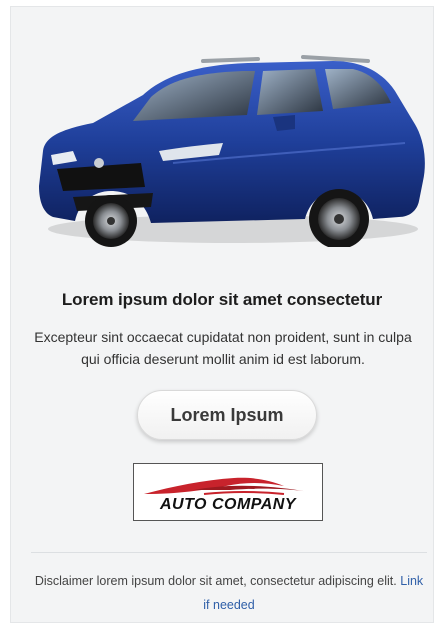 The height and width of the screenshot is (627, 438). Describe the element at coordinates (222, 299) in the screenshot. I see `ad-headline: Lorem ipsum dolor sit amet consectetur` at that location.